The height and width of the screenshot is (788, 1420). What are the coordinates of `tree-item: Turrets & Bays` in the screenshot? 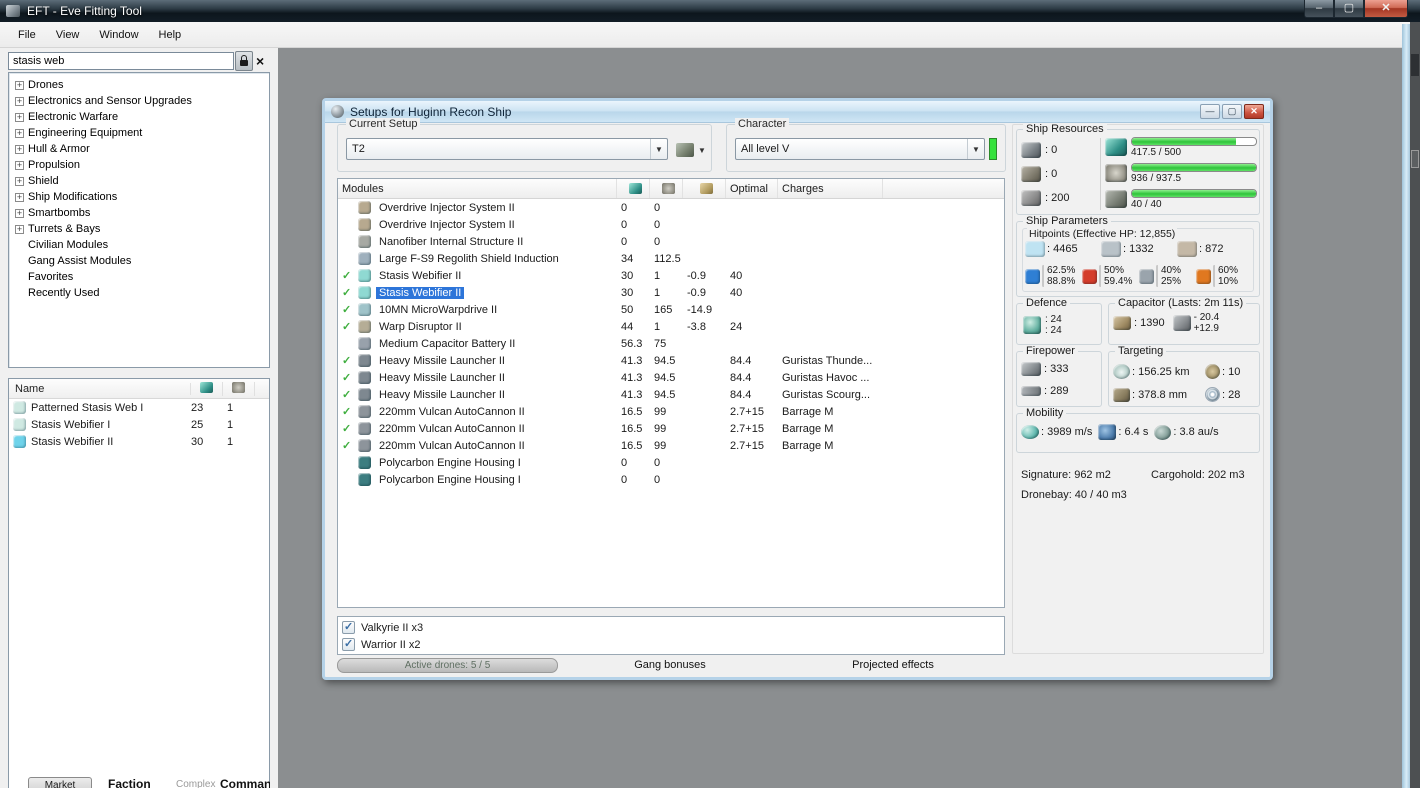 It's located at (141, 229).